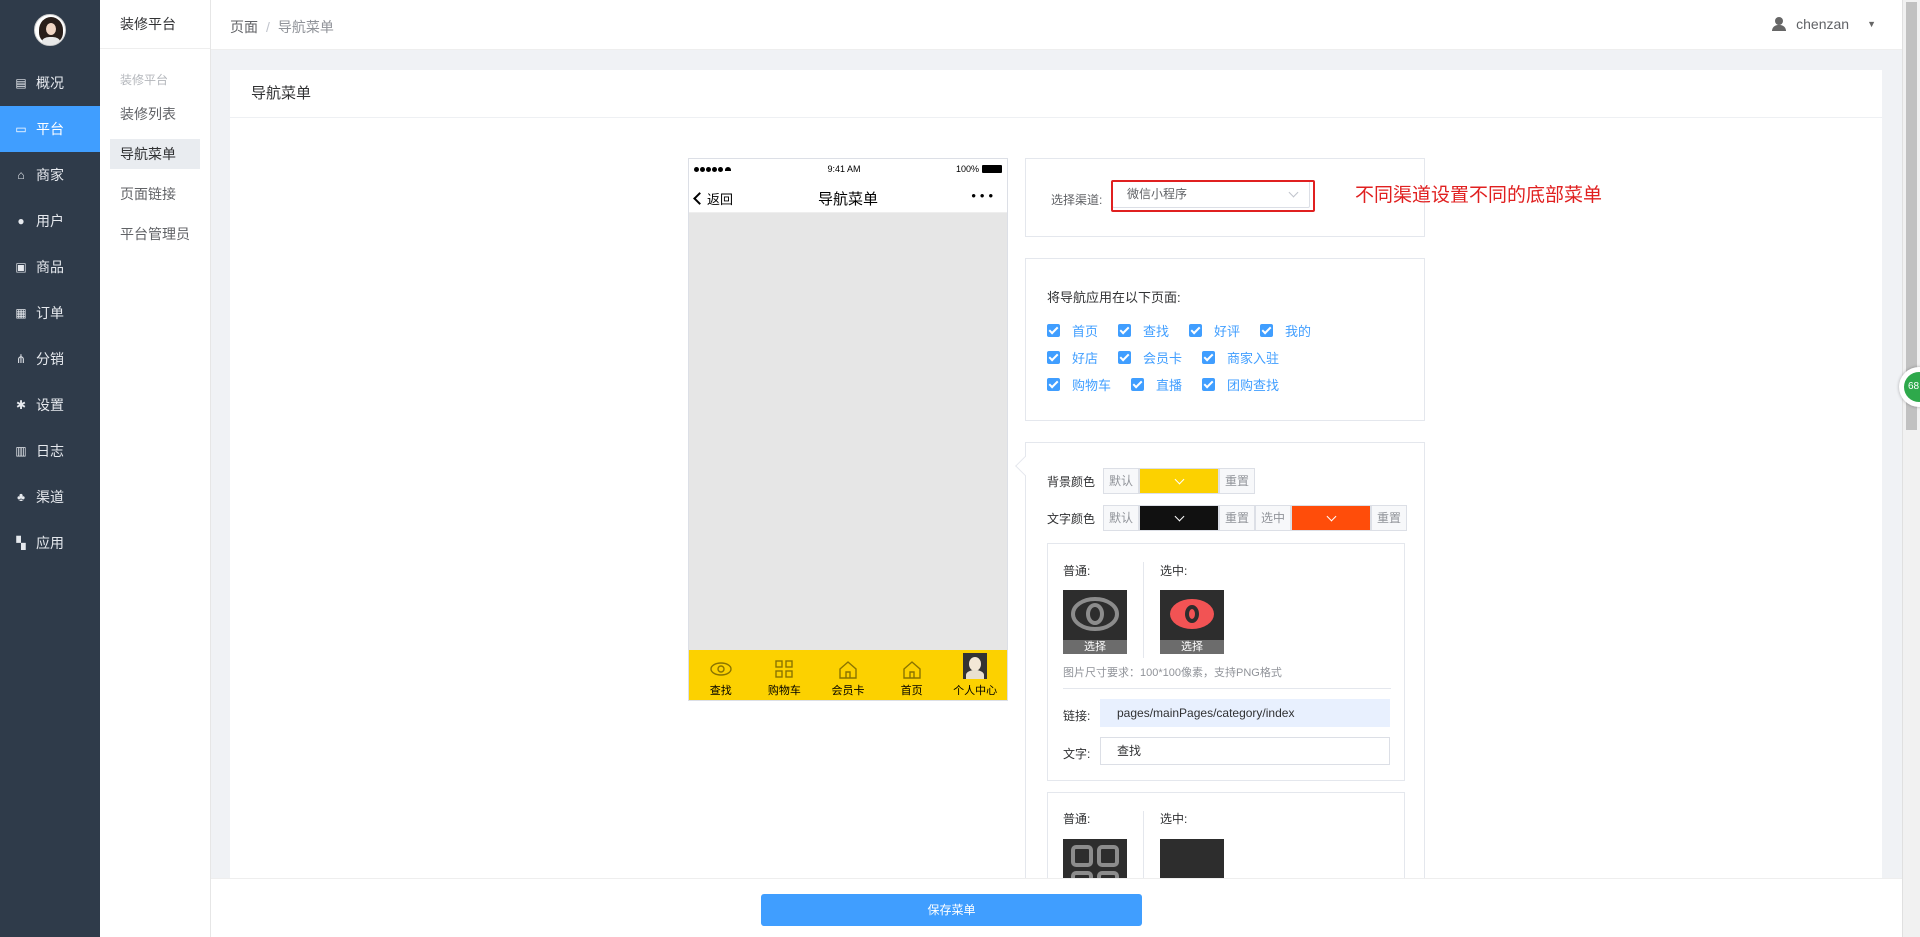 The width and height of the screenshot is (1920, 937). Describe the element at coordinates (1245, 751) in the screenshot. I see `text-input: 查找` at that location.